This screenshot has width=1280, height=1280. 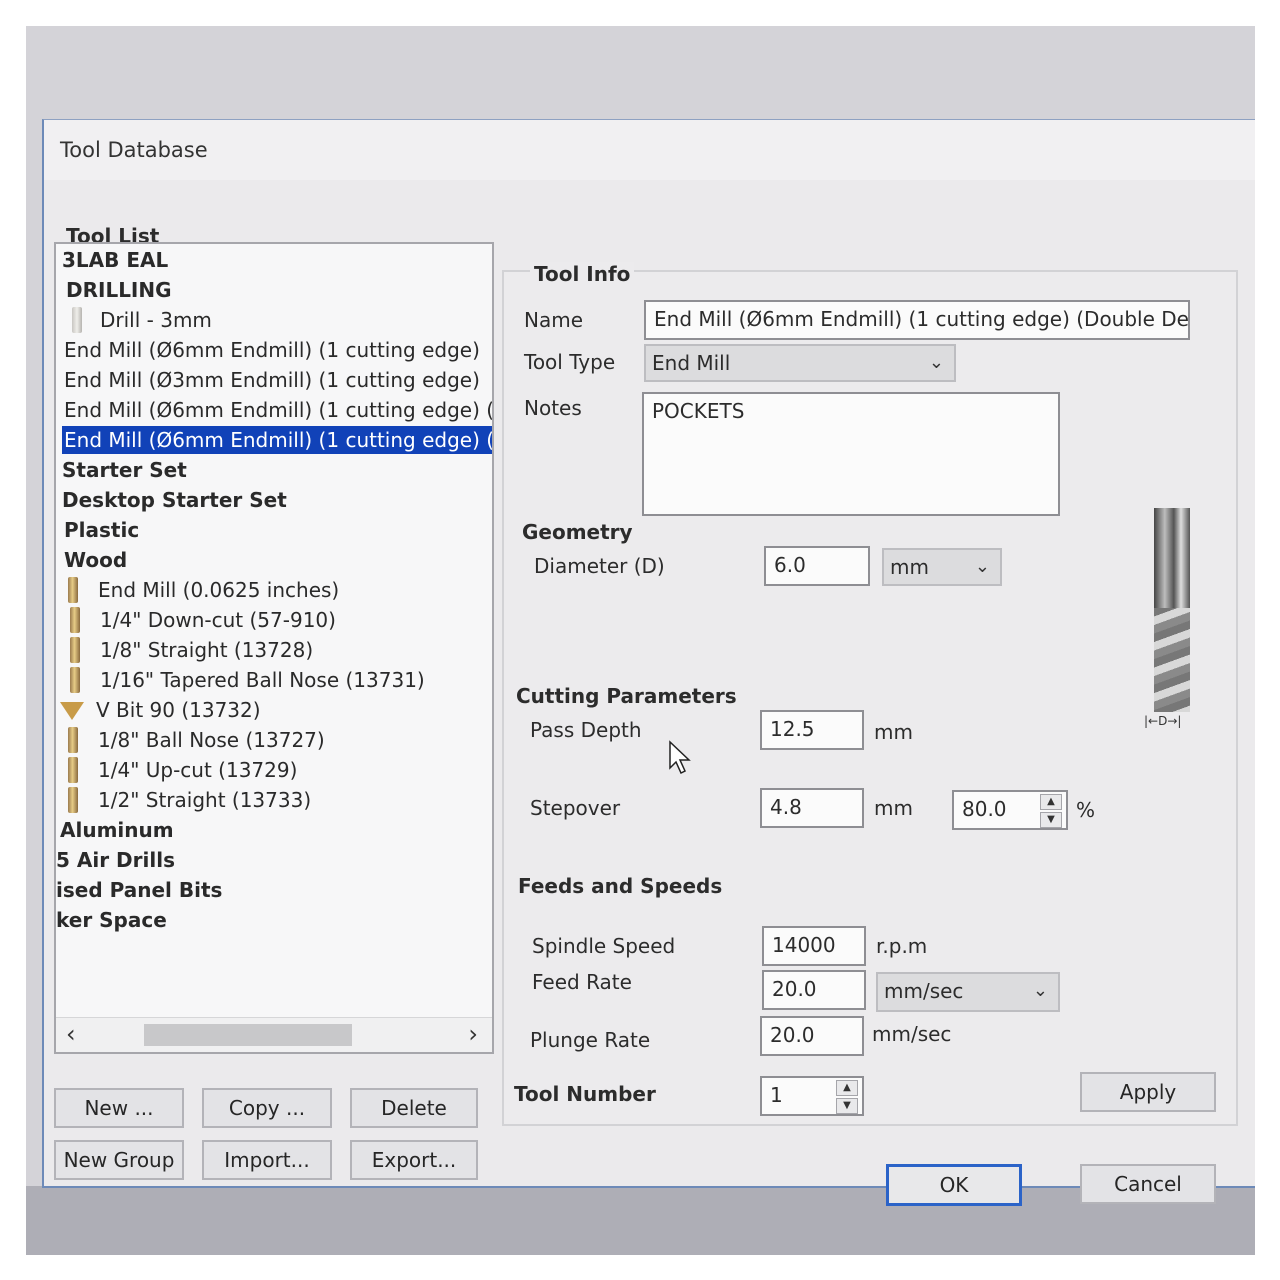 What do you see at coordinates (274, 800) in the screenshot?
I see `tool-item: 1/2" Straight (13733)` at bounding box center [274, 800].